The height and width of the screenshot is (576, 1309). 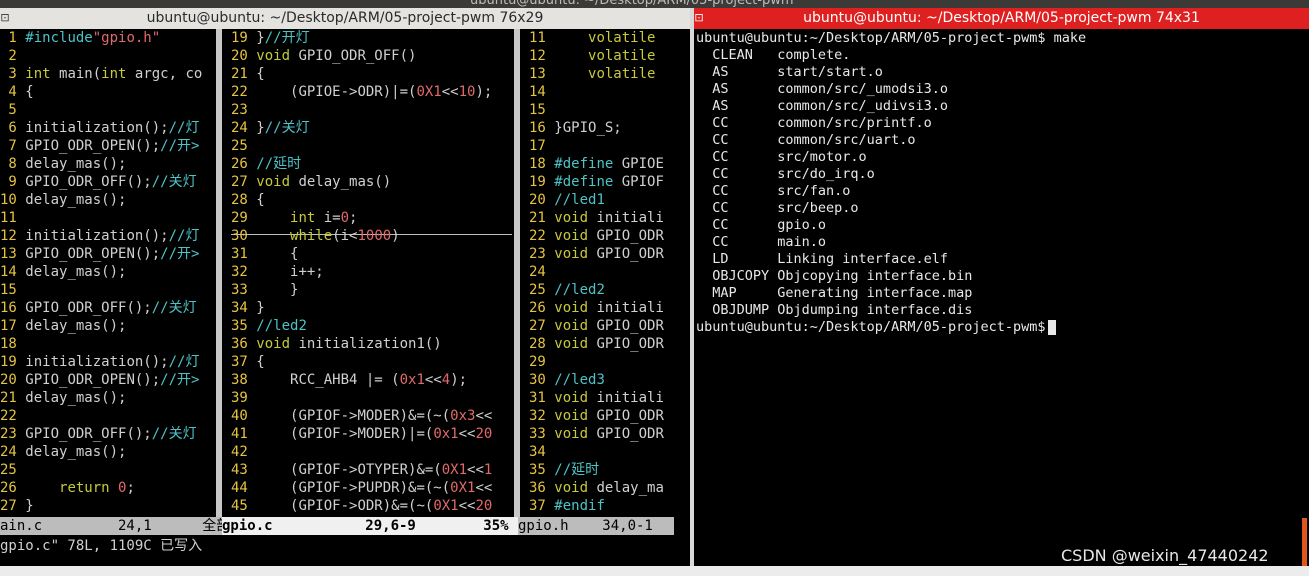 What do you see at coordinates (324, 56) in the screenshot?
I see `gpio-c-line: 20 void GPIO_ODR_OFF()` at bounding box center [324, 56].